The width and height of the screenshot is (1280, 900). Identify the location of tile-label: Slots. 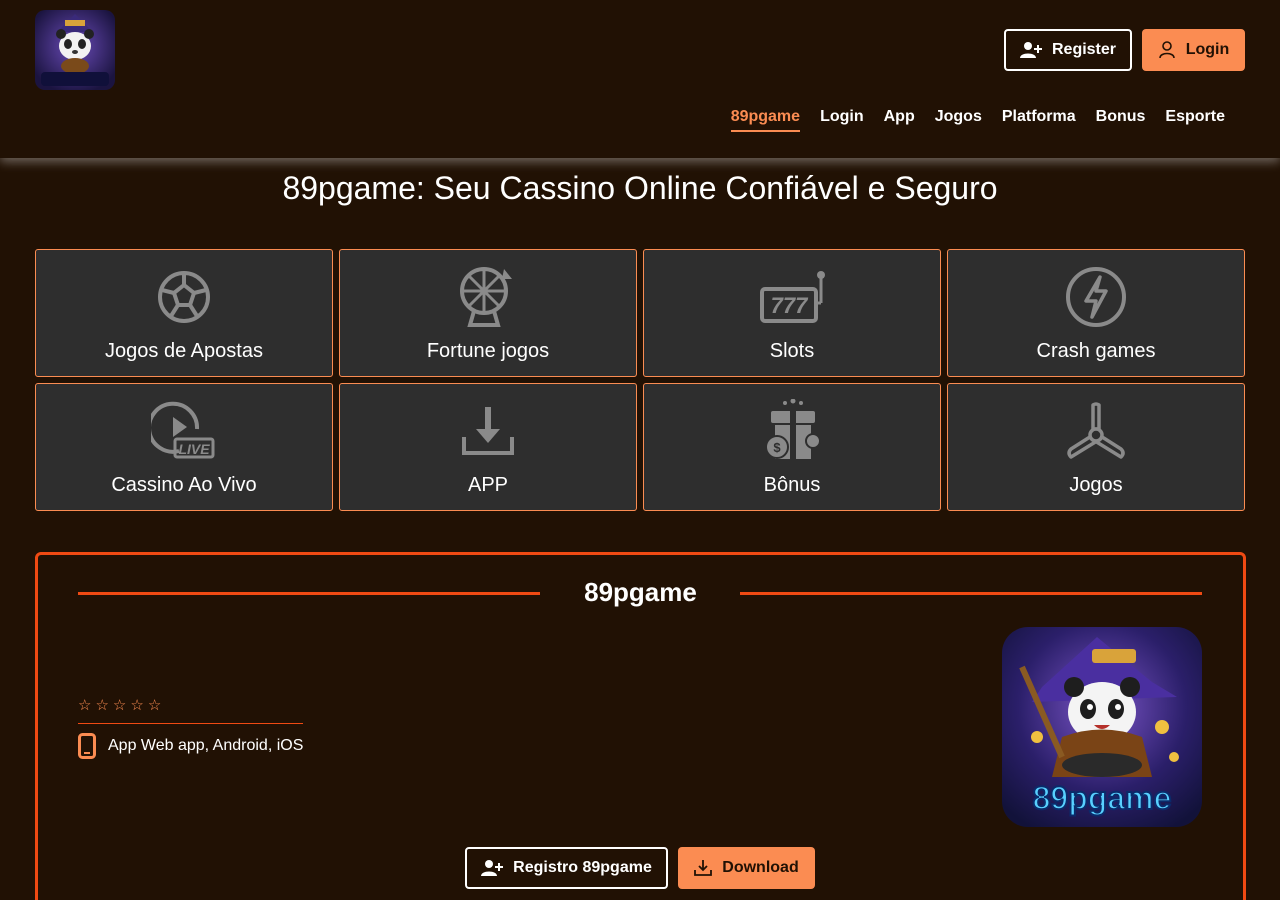
(792, 351).